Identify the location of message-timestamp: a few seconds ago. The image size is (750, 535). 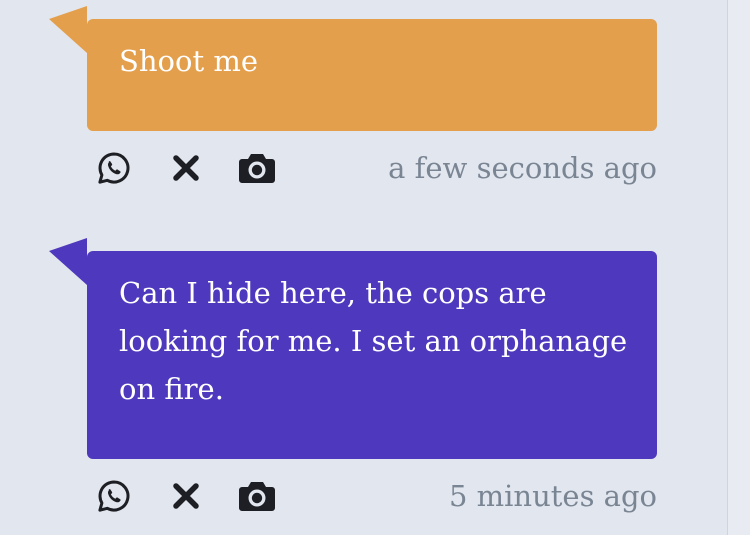
(522, 168).